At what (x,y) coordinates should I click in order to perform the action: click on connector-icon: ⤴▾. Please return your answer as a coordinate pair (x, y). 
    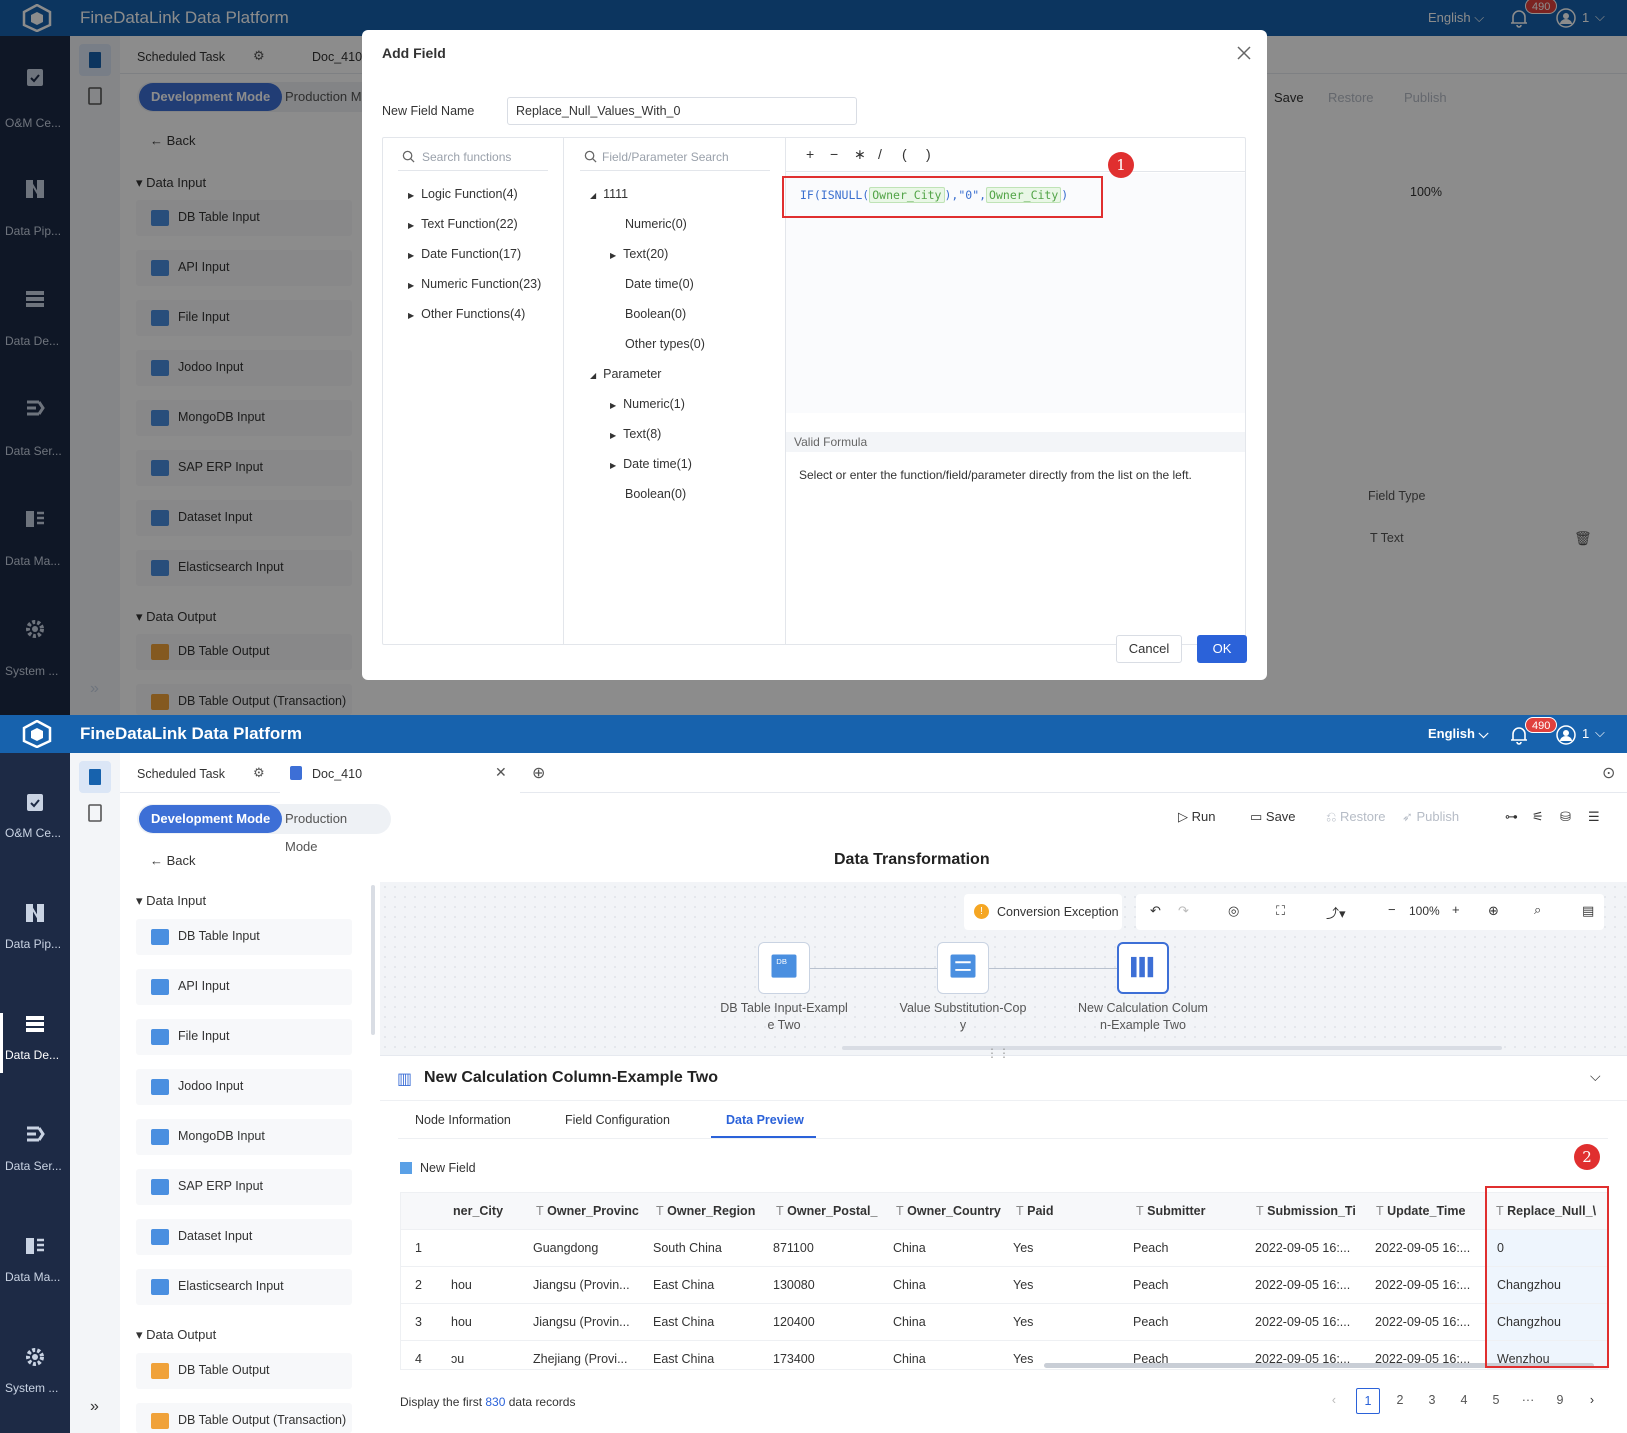
    Looking at the image, I should click on (1336, 912).